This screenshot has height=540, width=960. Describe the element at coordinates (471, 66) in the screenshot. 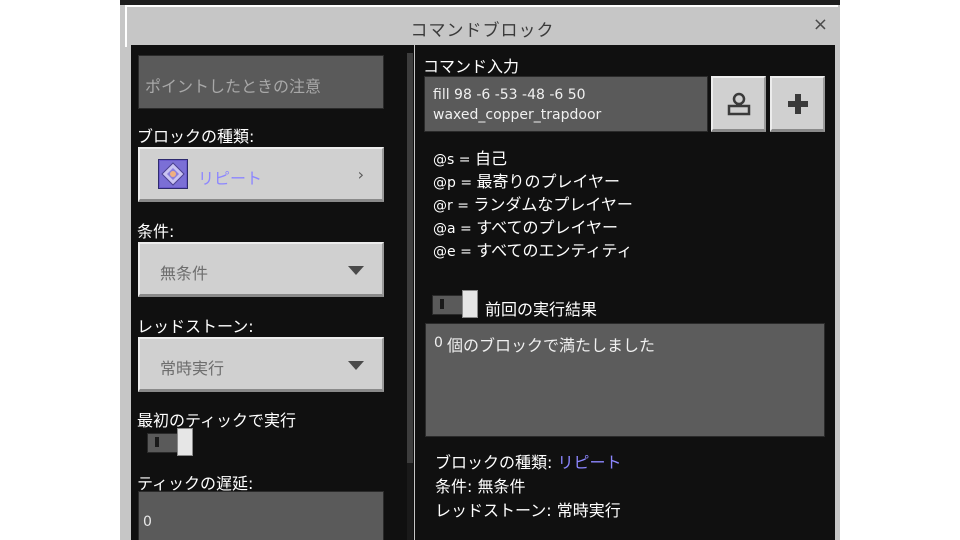

I see `command-input-label: コマンド入力` at that location.